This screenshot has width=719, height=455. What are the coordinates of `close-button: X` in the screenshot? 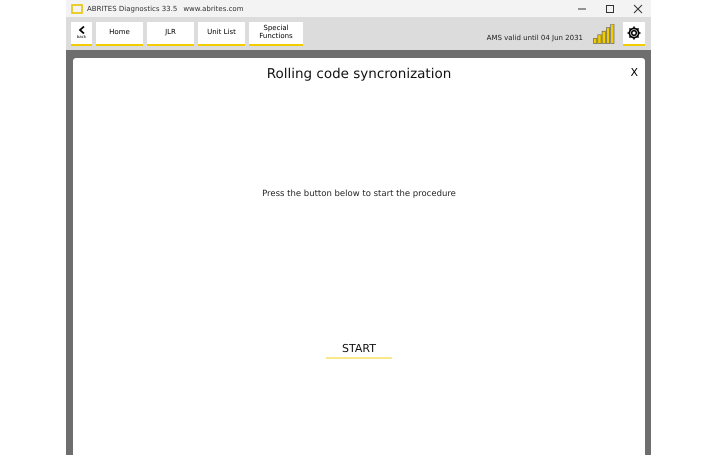 It's located at (634, 72).